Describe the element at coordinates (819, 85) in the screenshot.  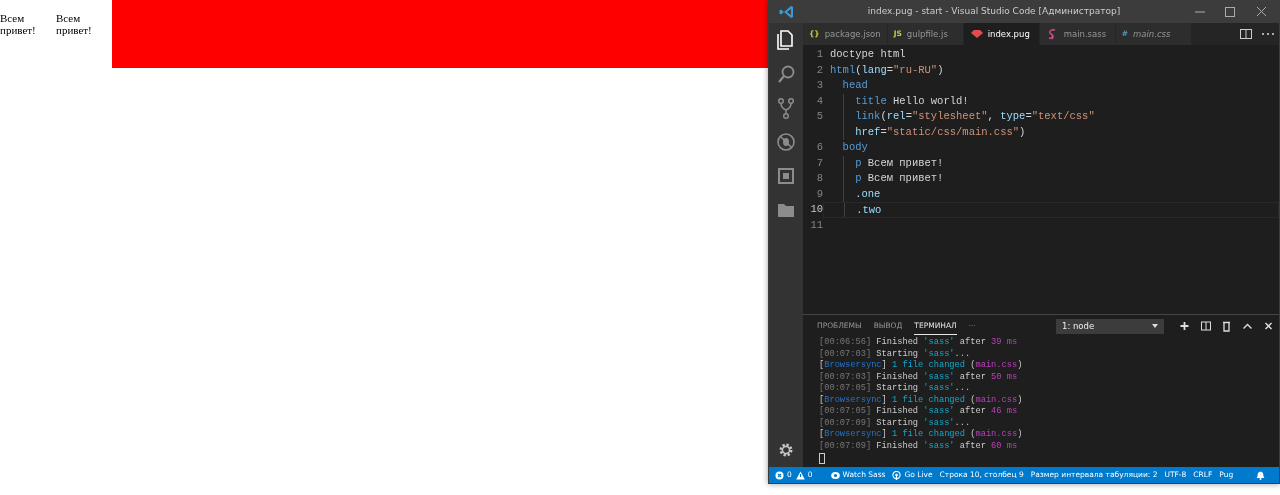
I see `line-number: 3` at that location.